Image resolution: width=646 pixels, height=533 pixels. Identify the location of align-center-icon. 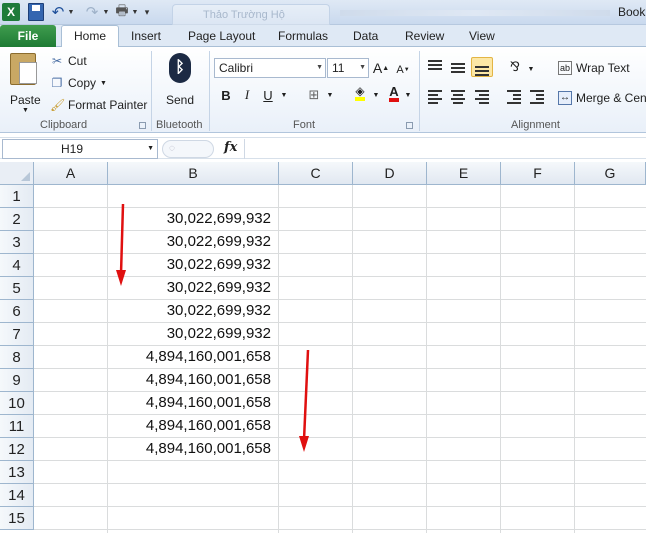
(458, 97).